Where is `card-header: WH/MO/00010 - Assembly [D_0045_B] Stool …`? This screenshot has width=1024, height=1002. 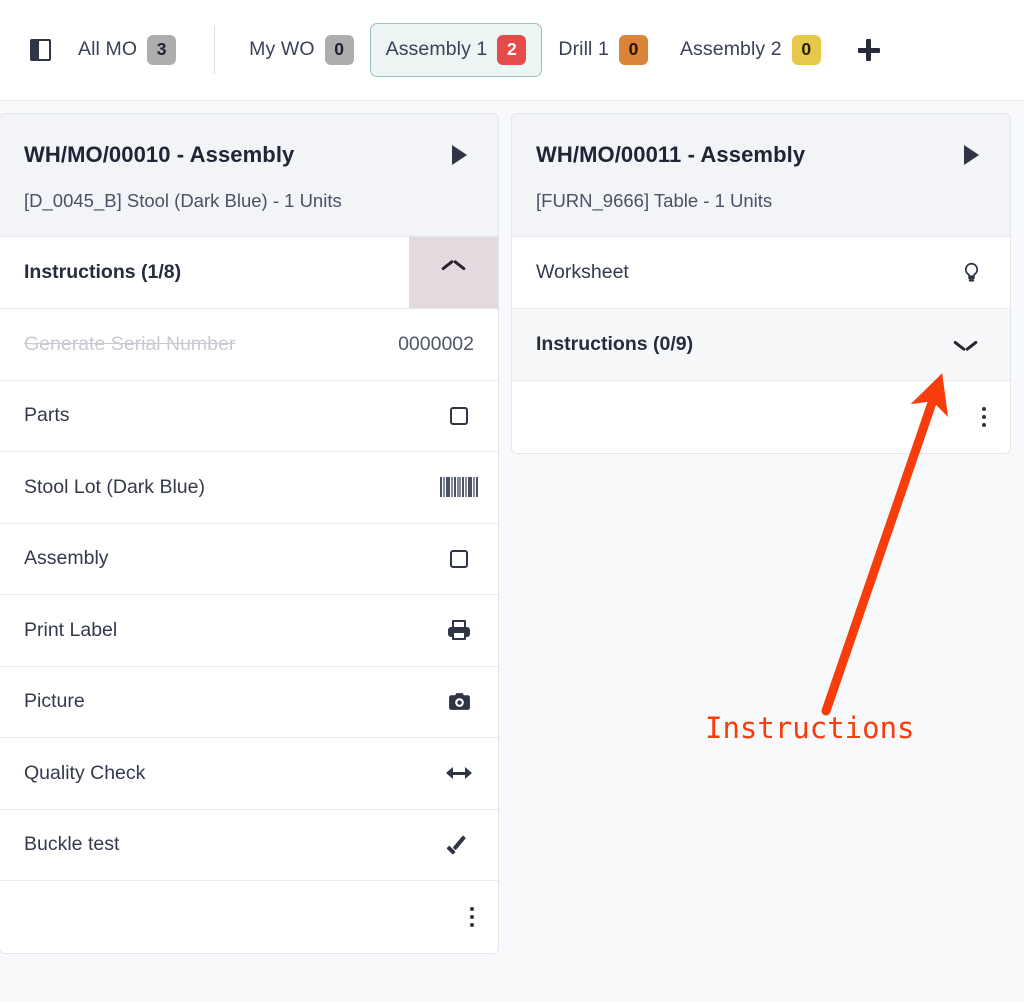 card-header: WH/MO/00010 - Assembly [D_0045_B] Stool … is located at coordinates (249, 175).